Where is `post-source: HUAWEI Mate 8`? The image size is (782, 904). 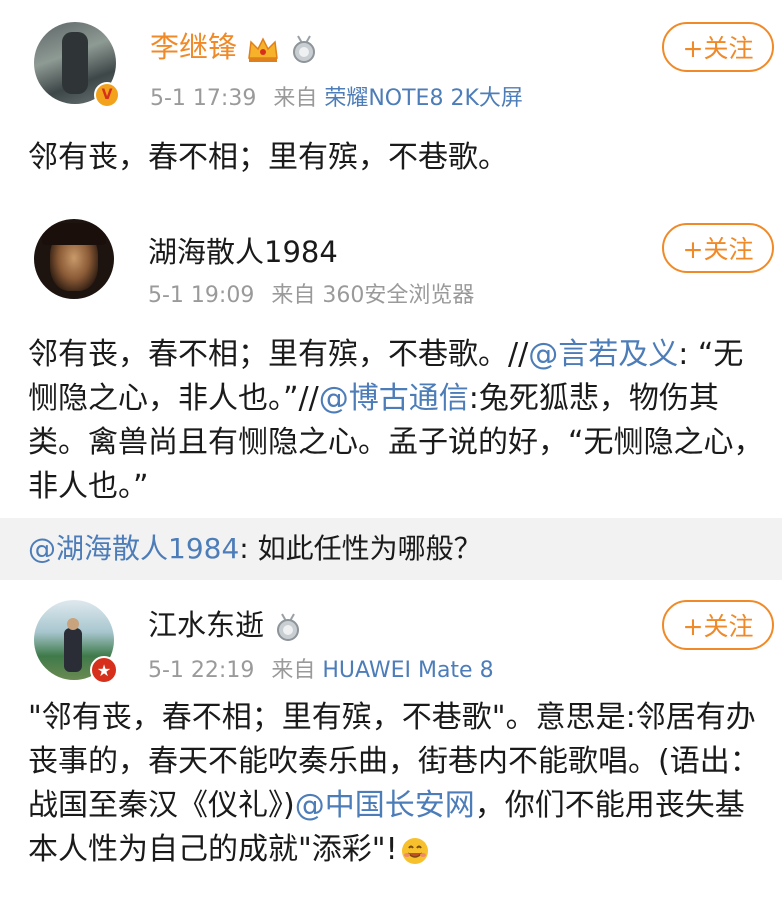
post-source: HUAWEI Mate 8 is located at coordinates (407, 670).